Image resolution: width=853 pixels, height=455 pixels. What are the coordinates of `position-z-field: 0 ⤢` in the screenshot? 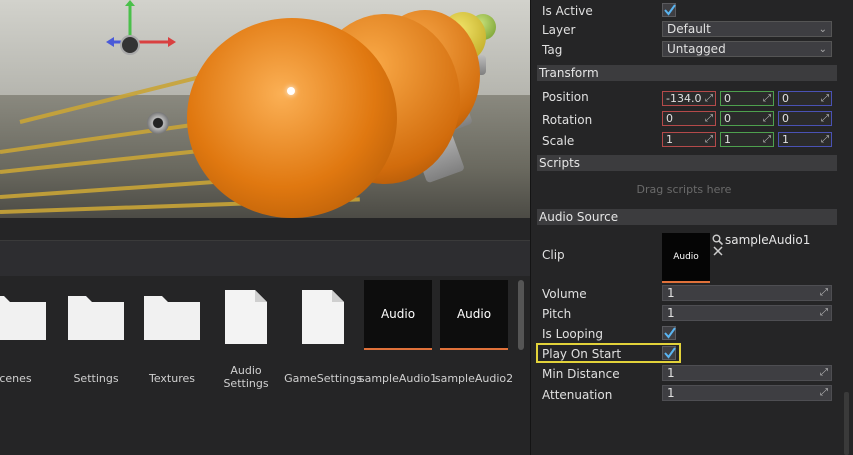 It's located at (805, 98).